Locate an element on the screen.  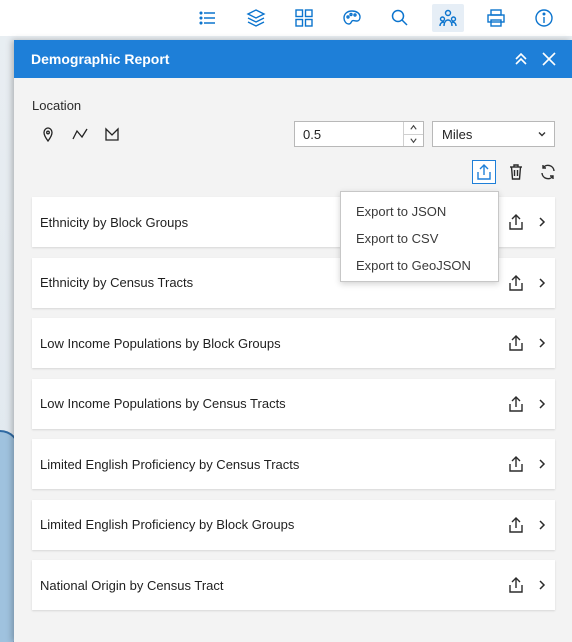
point-draw-icon is located at coordinates (48, 134).